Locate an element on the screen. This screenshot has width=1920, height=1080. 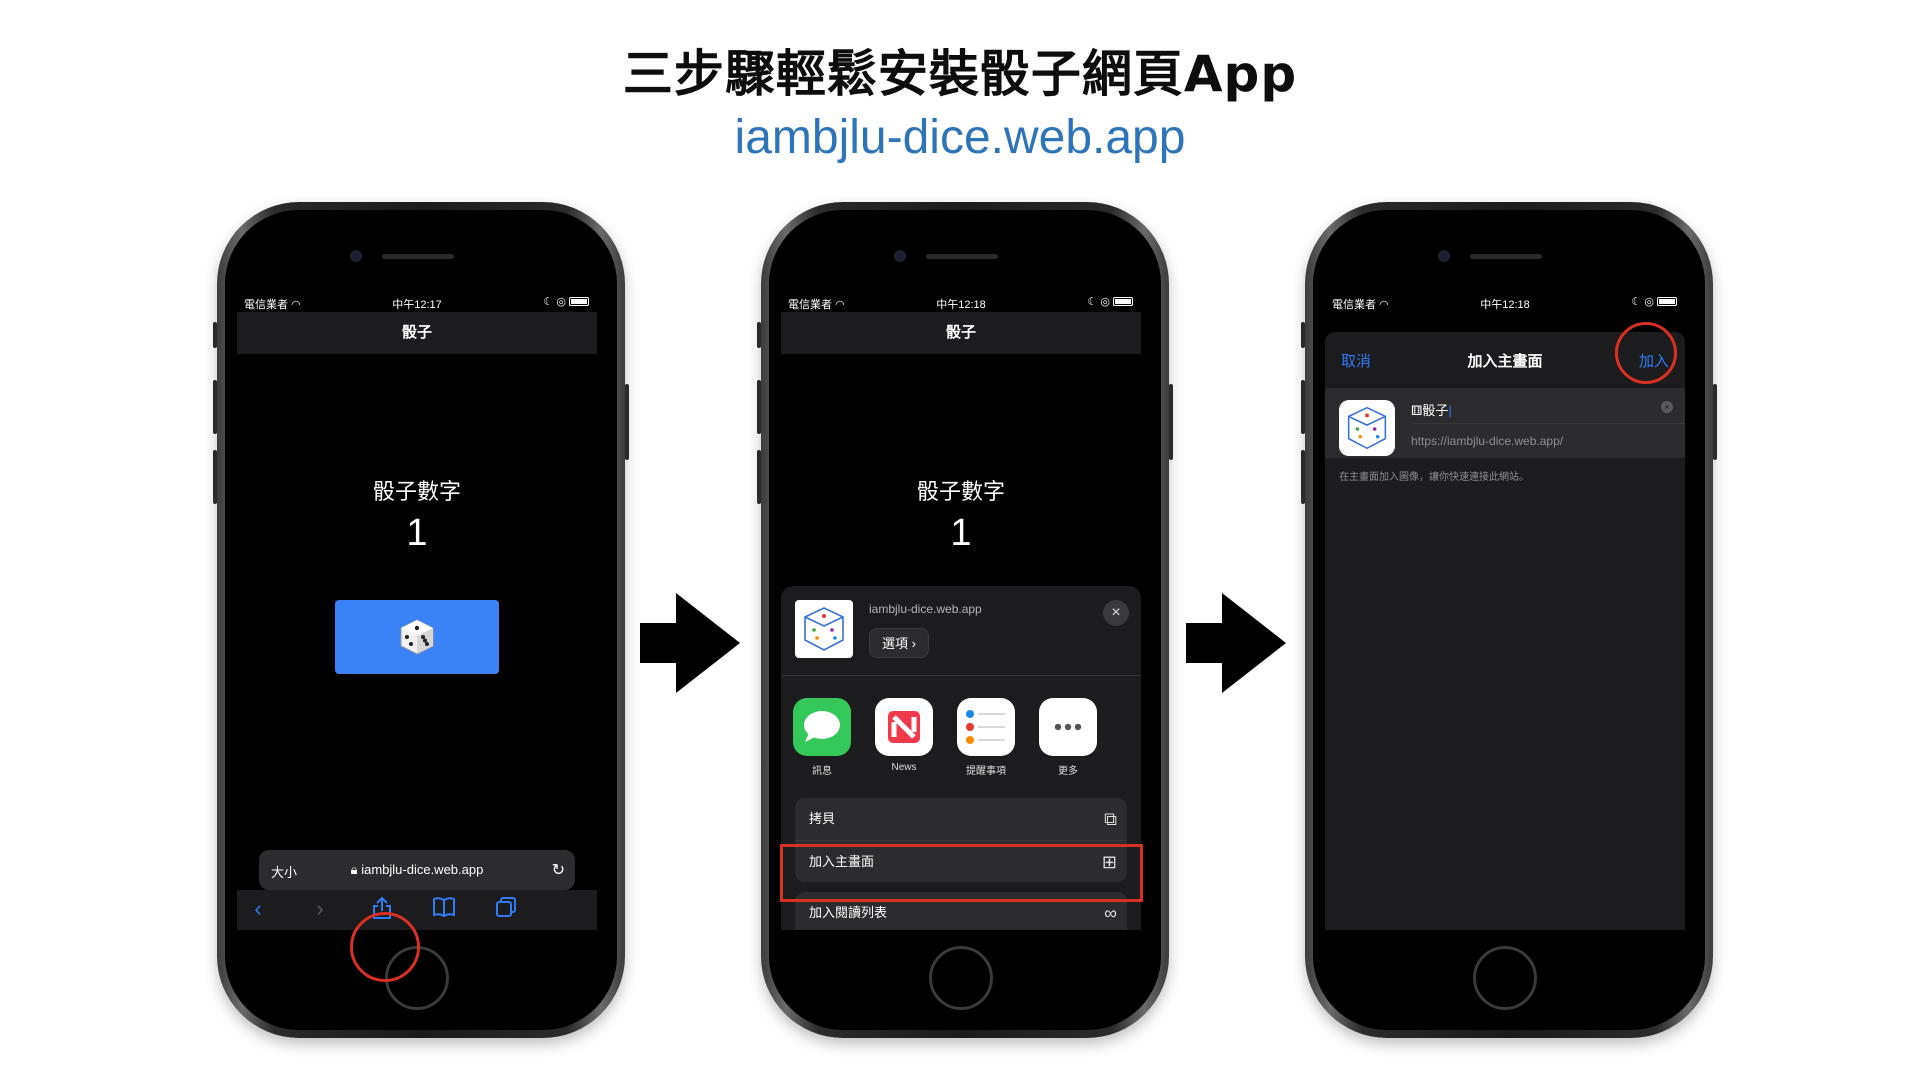
url-text: 🔒︎ iambjlu-dice.web.app is located at coordinates (417, 869).